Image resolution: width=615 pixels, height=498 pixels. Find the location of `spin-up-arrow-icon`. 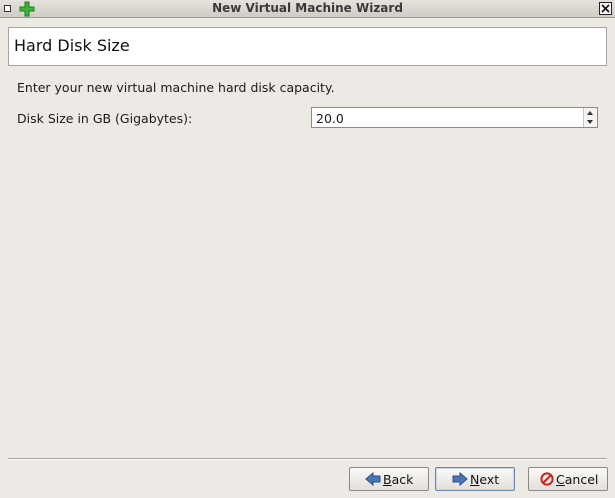

spin-up-arrow-icon is located at coordinates (590, 113).